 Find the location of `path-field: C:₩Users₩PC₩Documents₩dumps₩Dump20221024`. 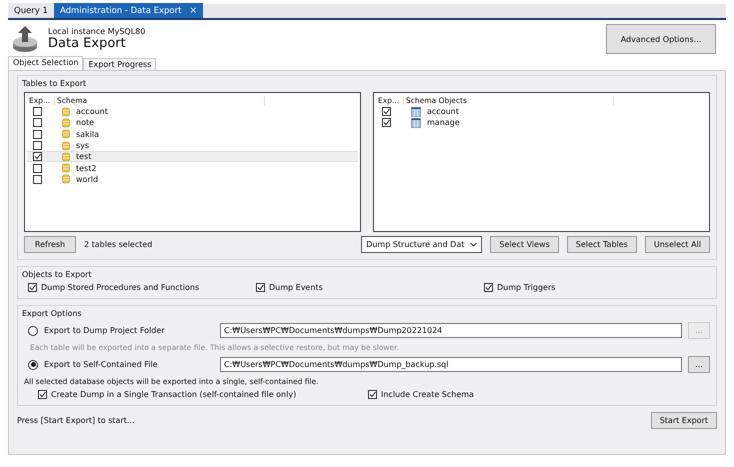

path-field: C:₩Users₩PC₩Documents₩dumps₩Dump20221024 is located at coordinates (451, 330).